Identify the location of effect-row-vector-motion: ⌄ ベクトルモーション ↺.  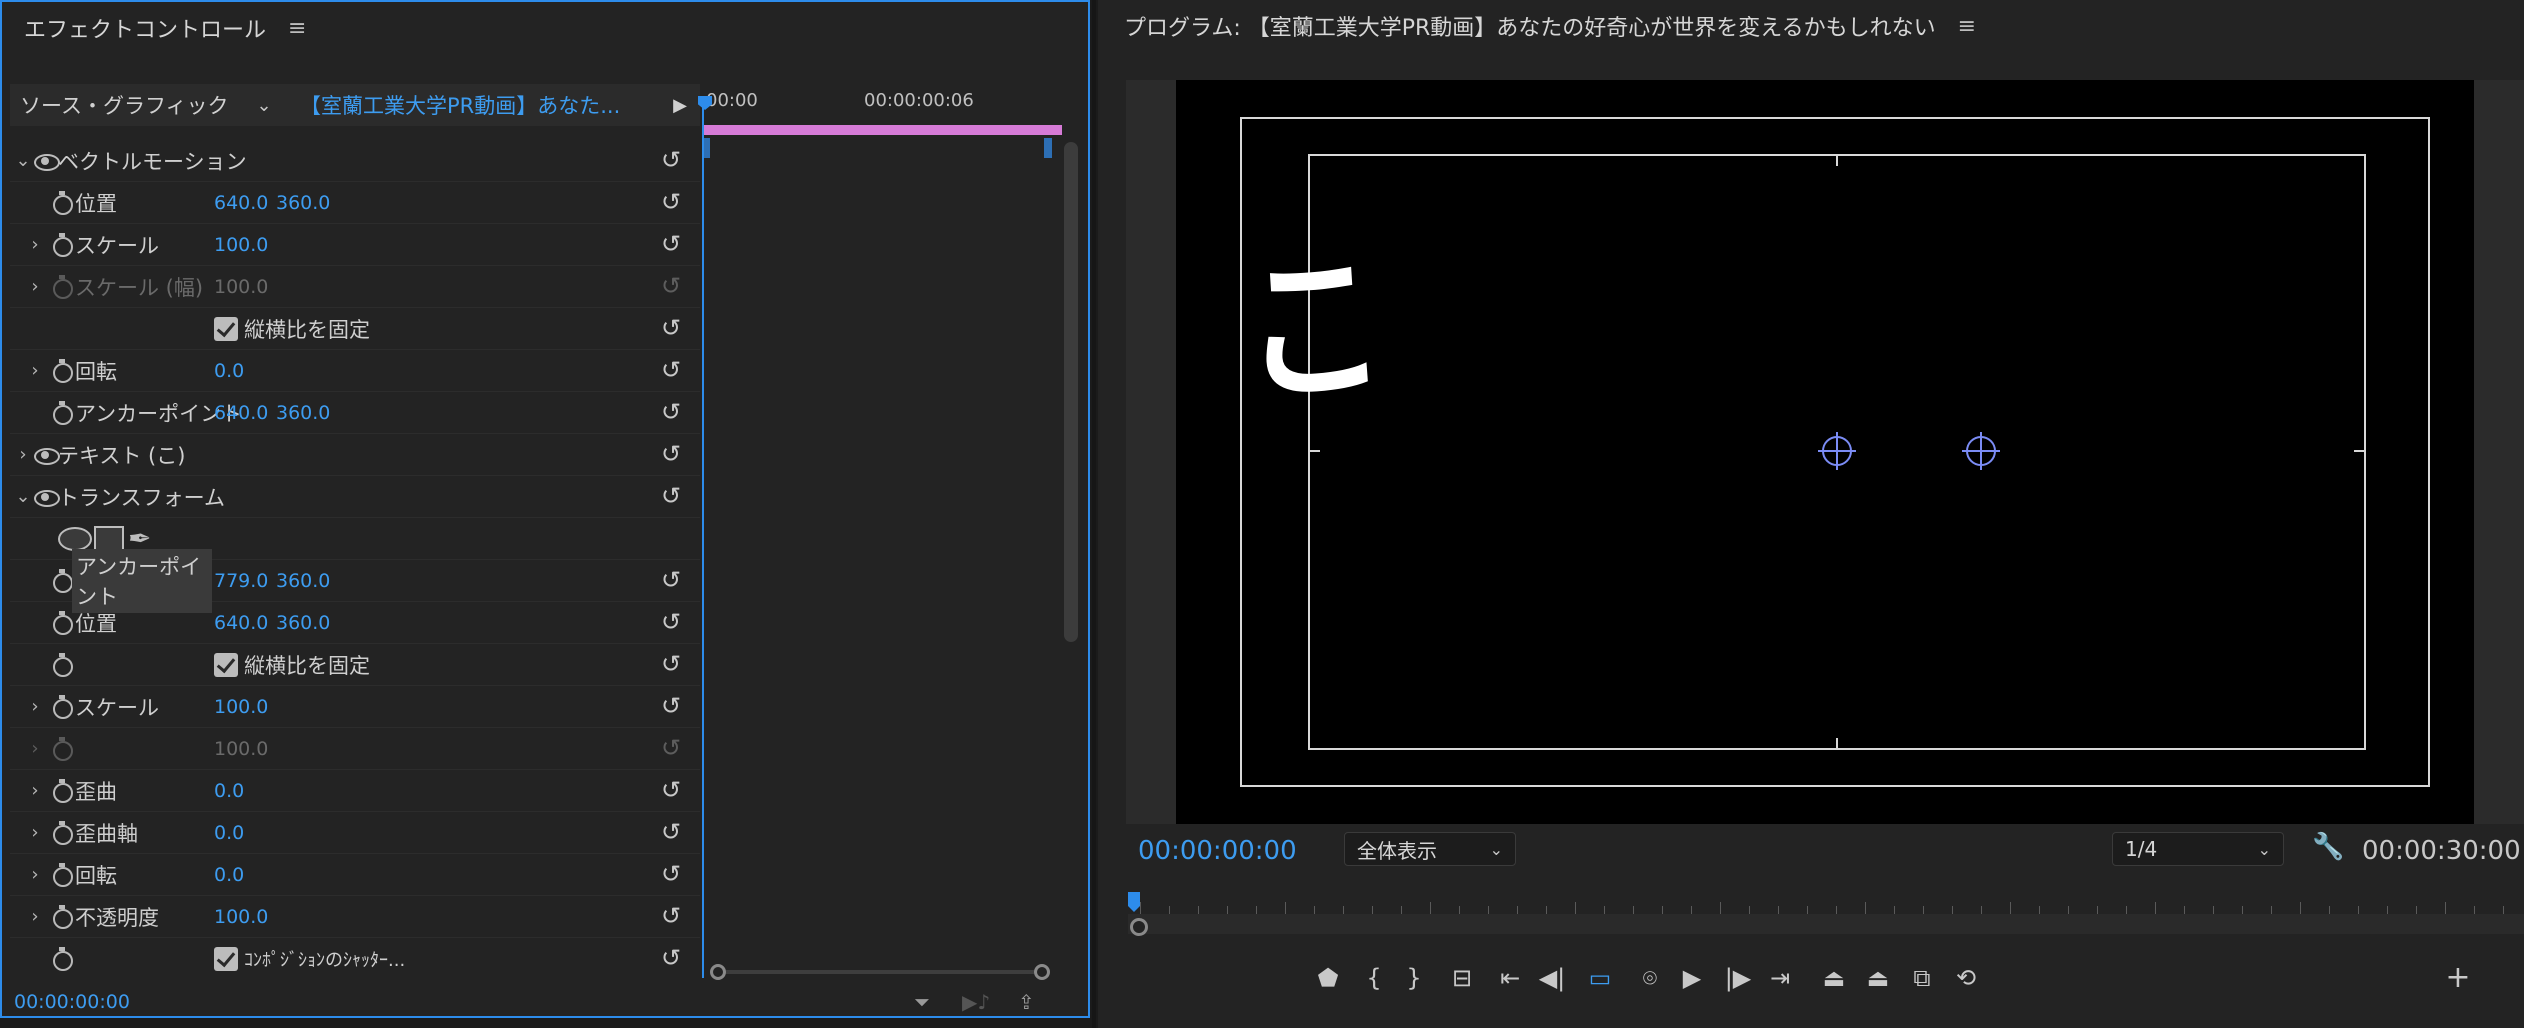
(355, 161).